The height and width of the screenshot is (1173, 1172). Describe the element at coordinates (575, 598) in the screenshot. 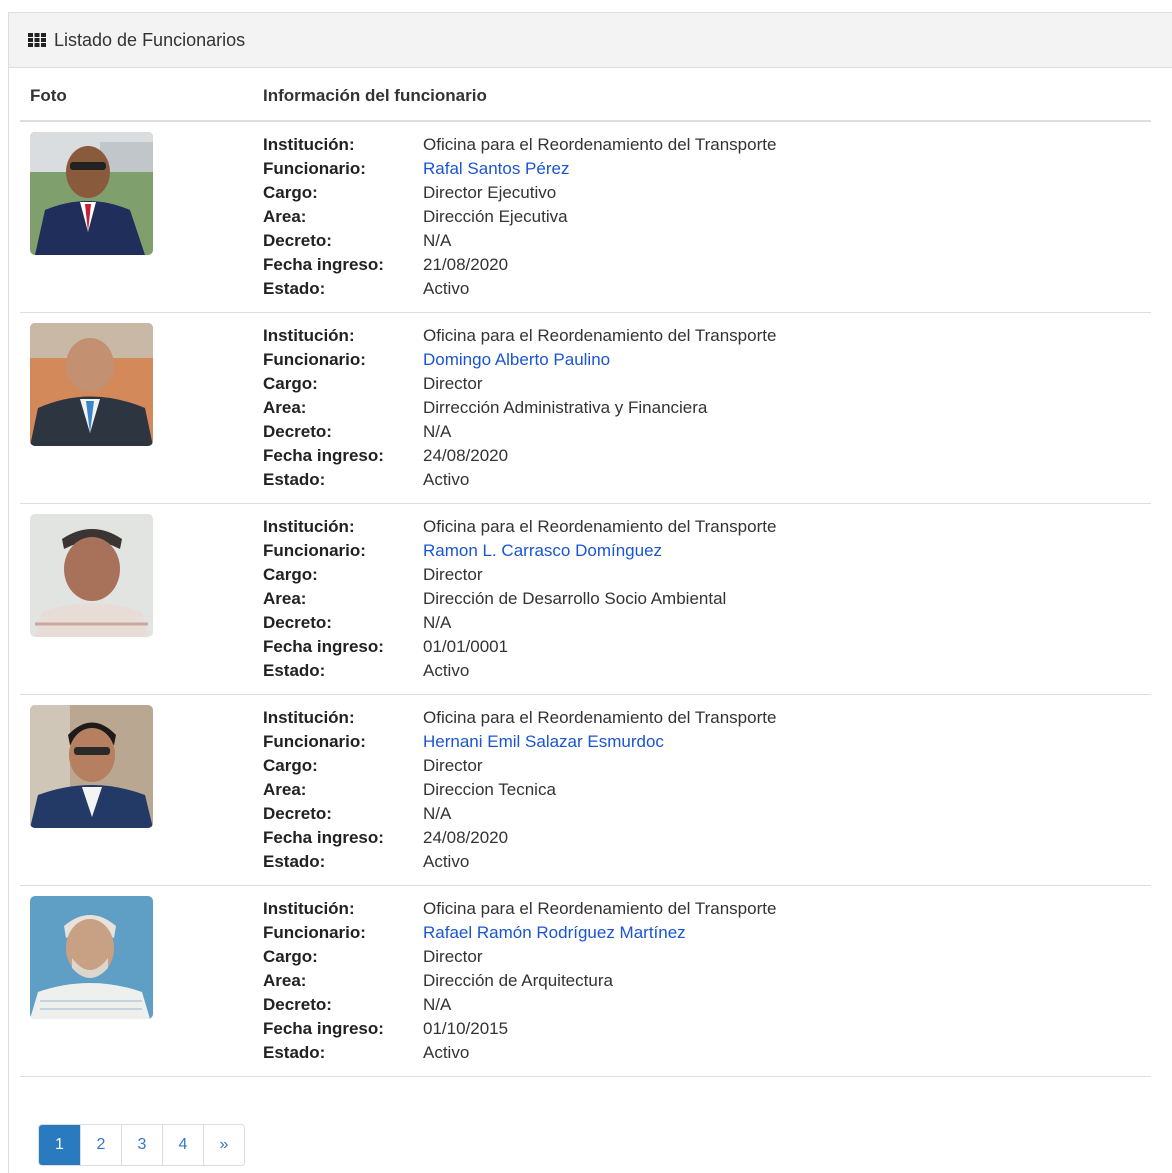

I see `value-area: Dirección de Desarrollo Socio Ambiental` at that location.